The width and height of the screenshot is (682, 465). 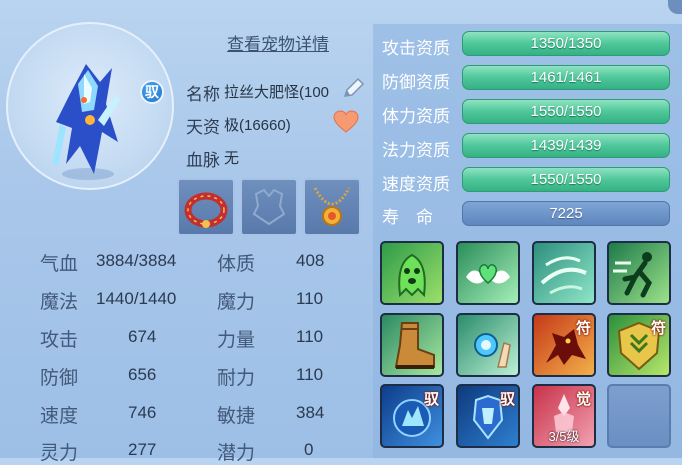 What do you see at coordinates (278, 42) in the screenshot?
I see `view-pet-details-link: 查看宠物详情` at bounding box center [278, 42].